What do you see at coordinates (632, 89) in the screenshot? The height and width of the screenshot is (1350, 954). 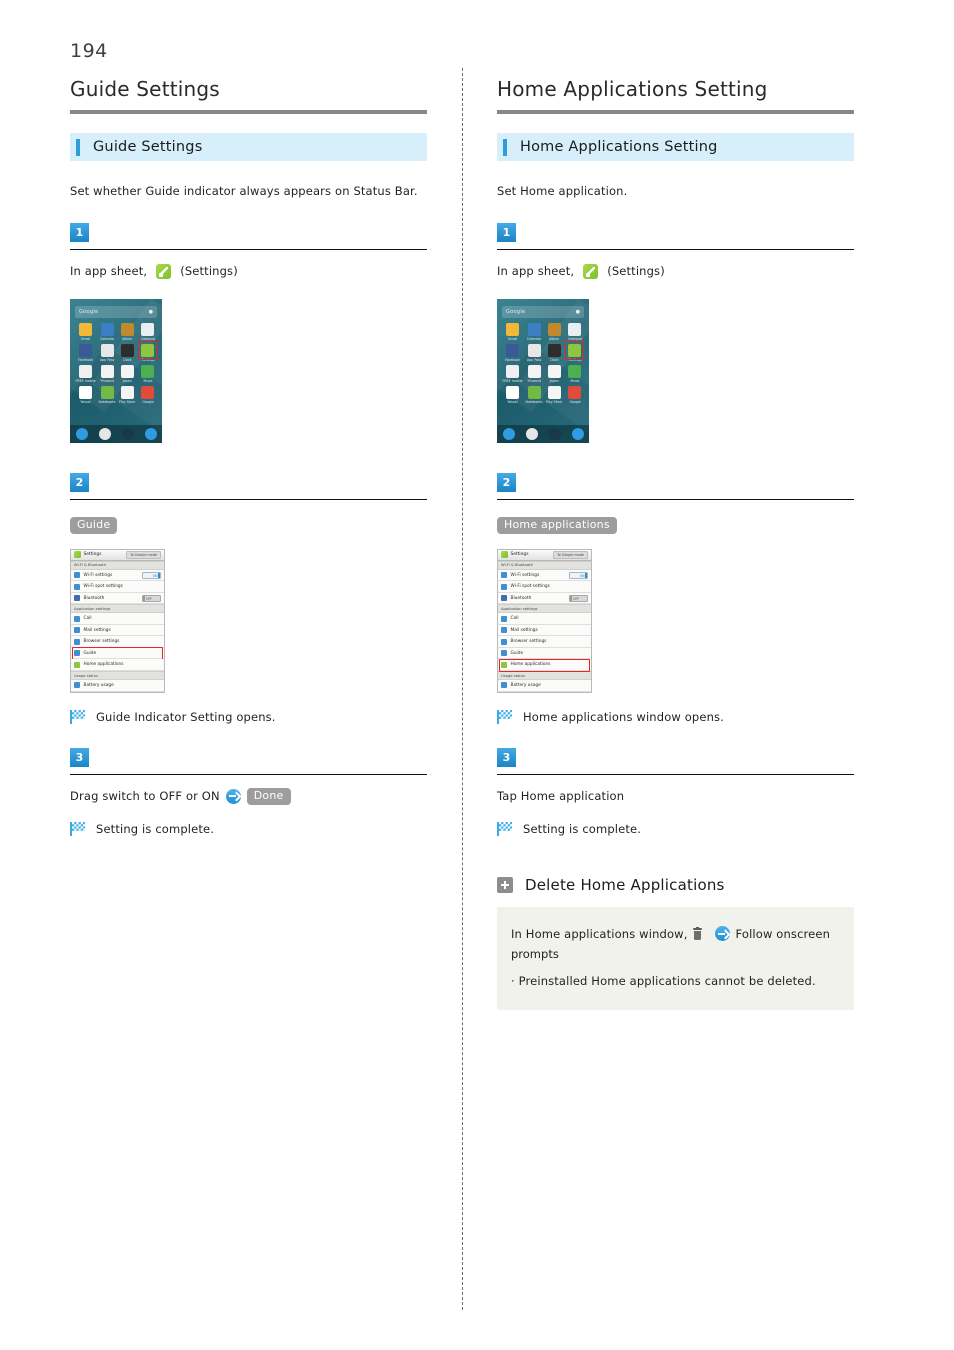 I see `page-title: Home Applications Setting` at bounding box center [632, 89].